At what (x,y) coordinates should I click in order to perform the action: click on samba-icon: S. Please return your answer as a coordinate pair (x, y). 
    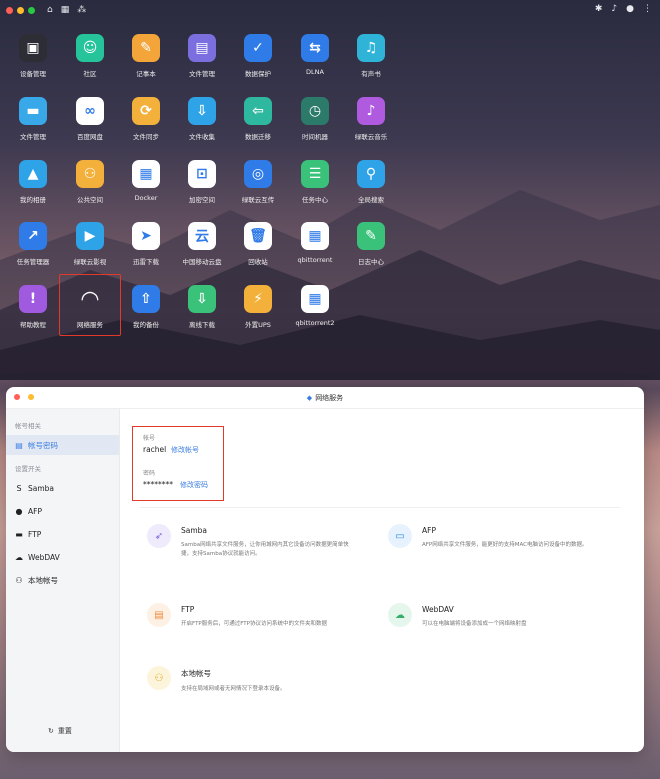
    Looking at the image, I should click on (19, 488).